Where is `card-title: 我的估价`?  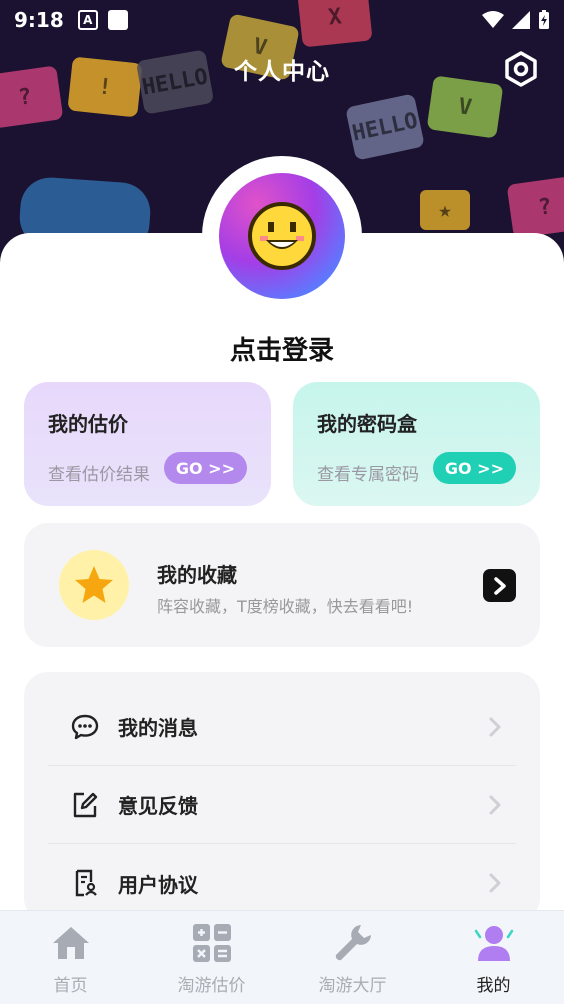
card-title: 我的估价 is located at coordinates (88, 424).